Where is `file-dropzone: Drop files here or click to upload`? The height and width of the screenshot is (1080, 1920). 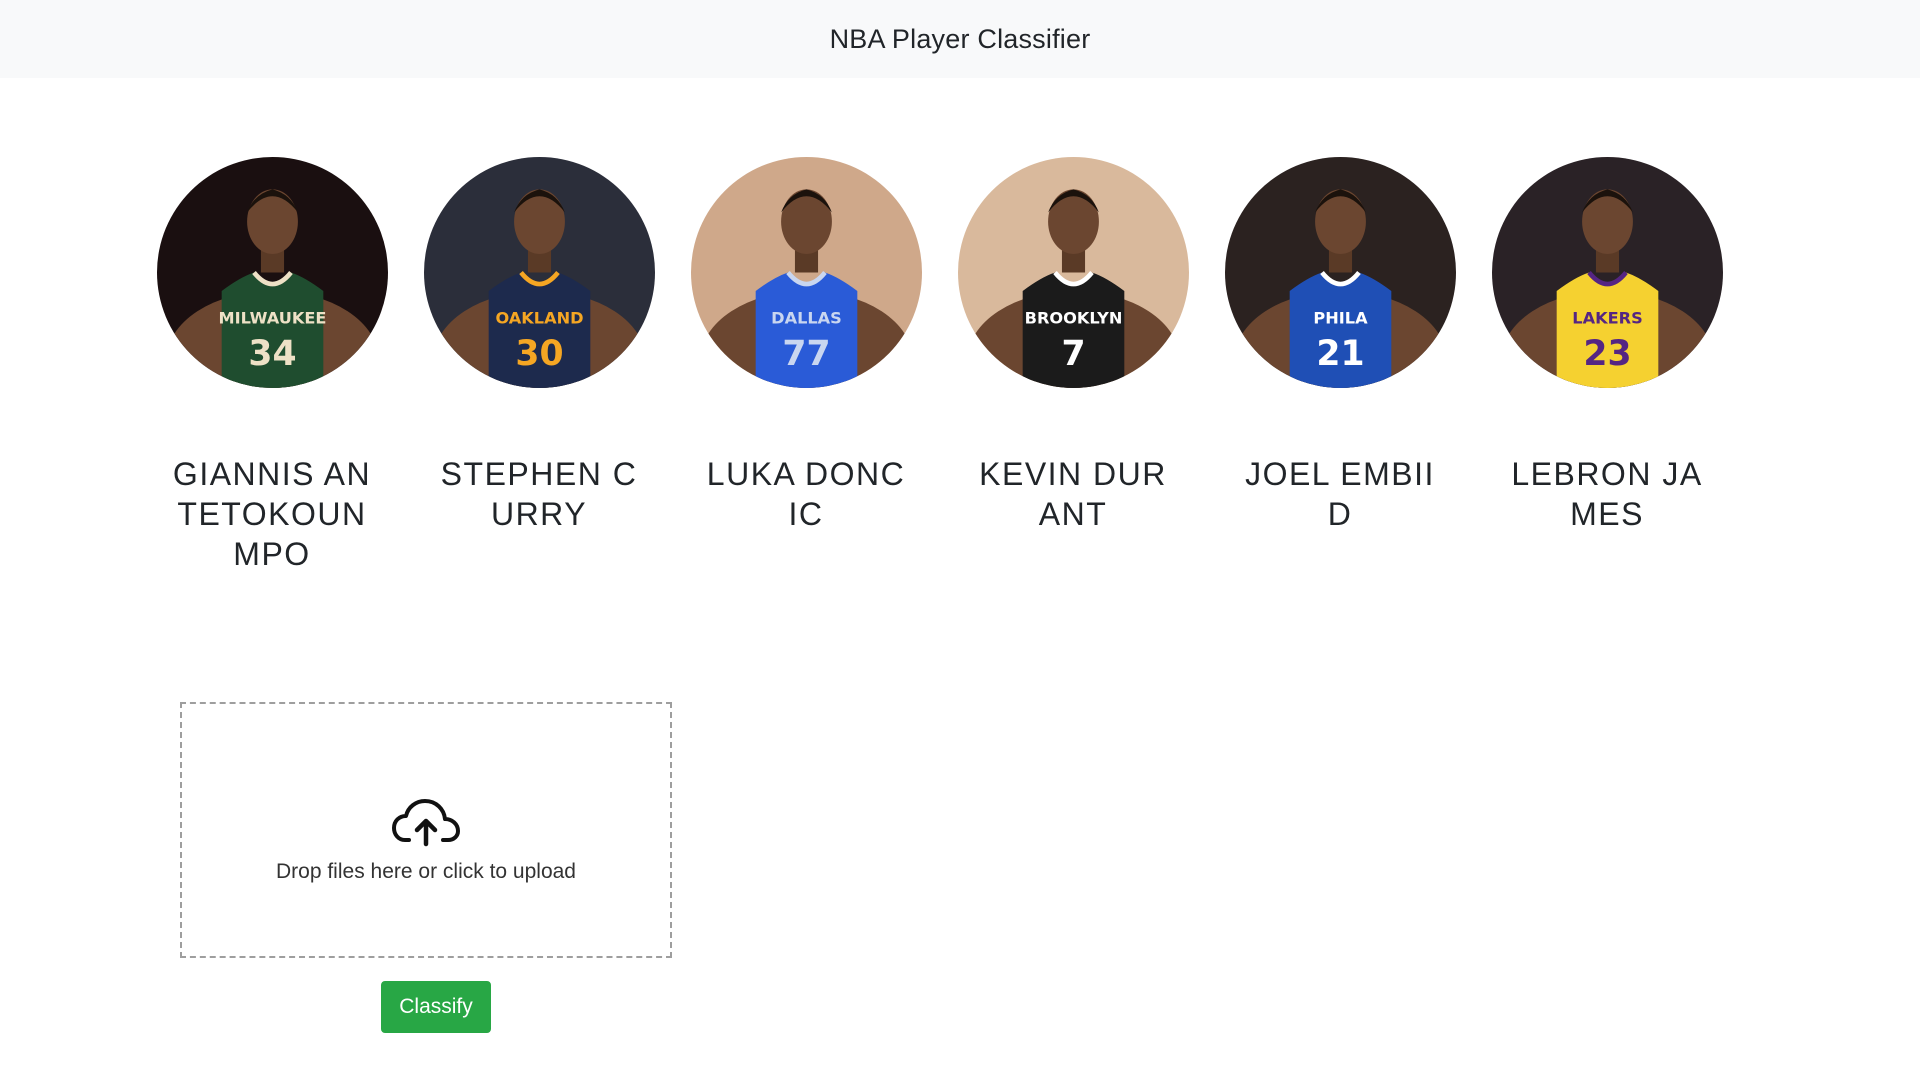 file-dropzone: Drop files here or click to upload is located at coordinates (426, 830).